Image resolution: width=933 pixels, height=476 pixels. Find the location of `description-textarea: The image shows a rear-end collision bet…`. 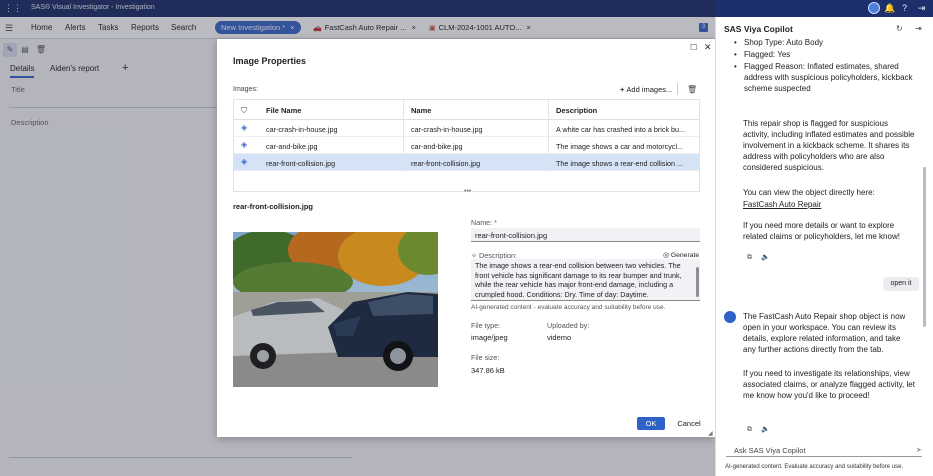

description-textarea: The image shows a rear-end collision bet… is located at coordinates (585, 280).